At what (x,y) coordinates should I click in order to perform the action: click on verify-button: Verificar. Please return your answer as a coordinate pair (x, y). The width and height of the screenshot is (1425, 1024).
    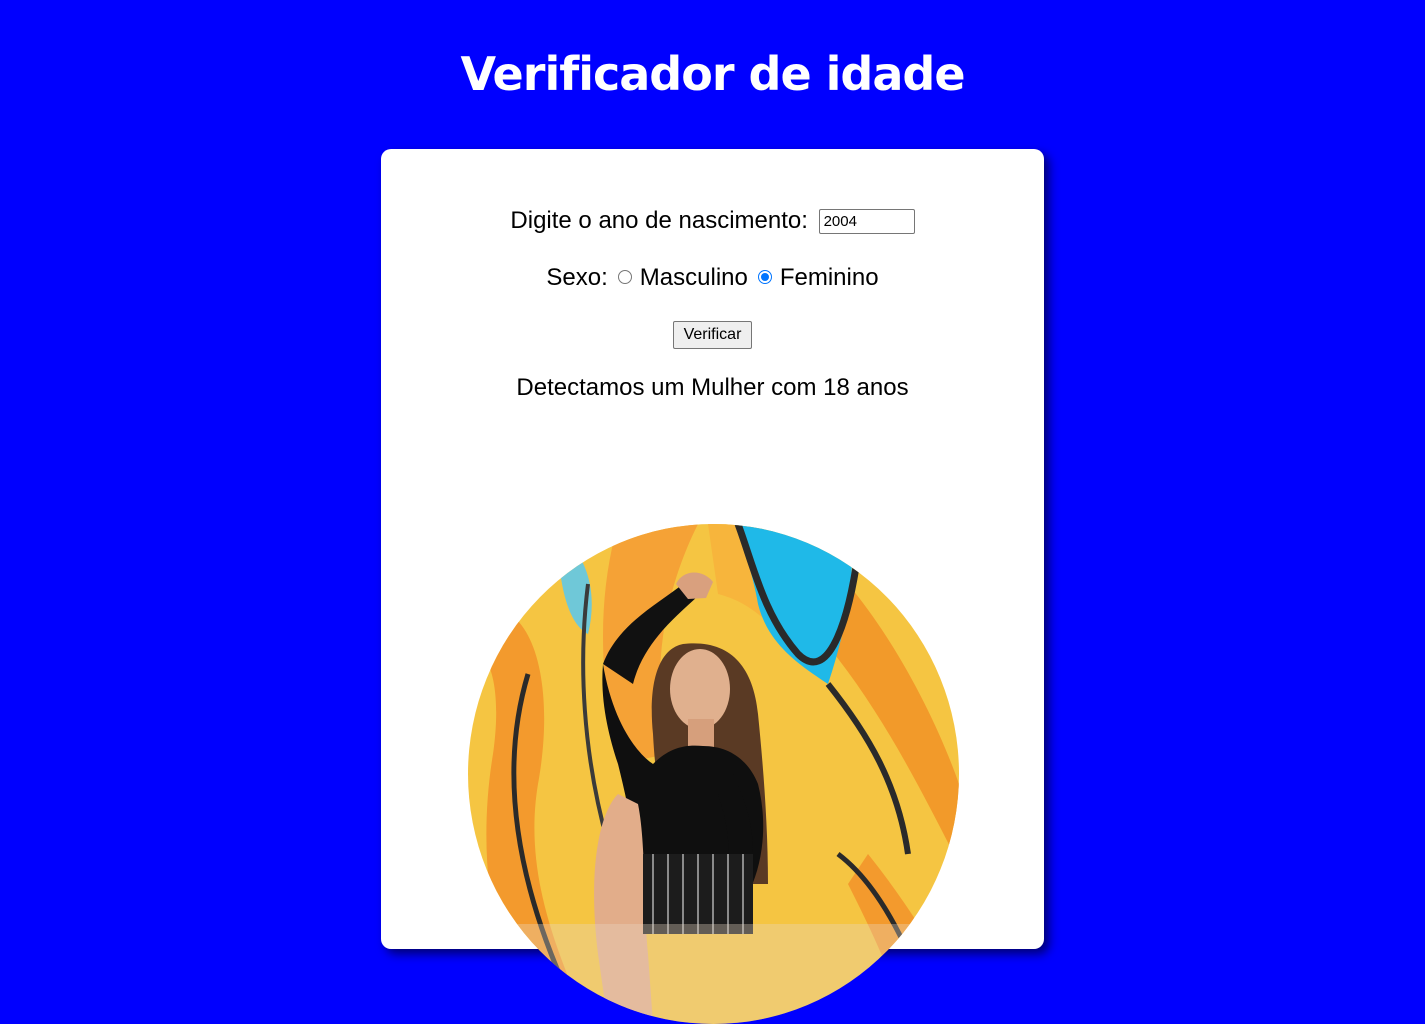
    Looking at the image, I should click on (712, 334).